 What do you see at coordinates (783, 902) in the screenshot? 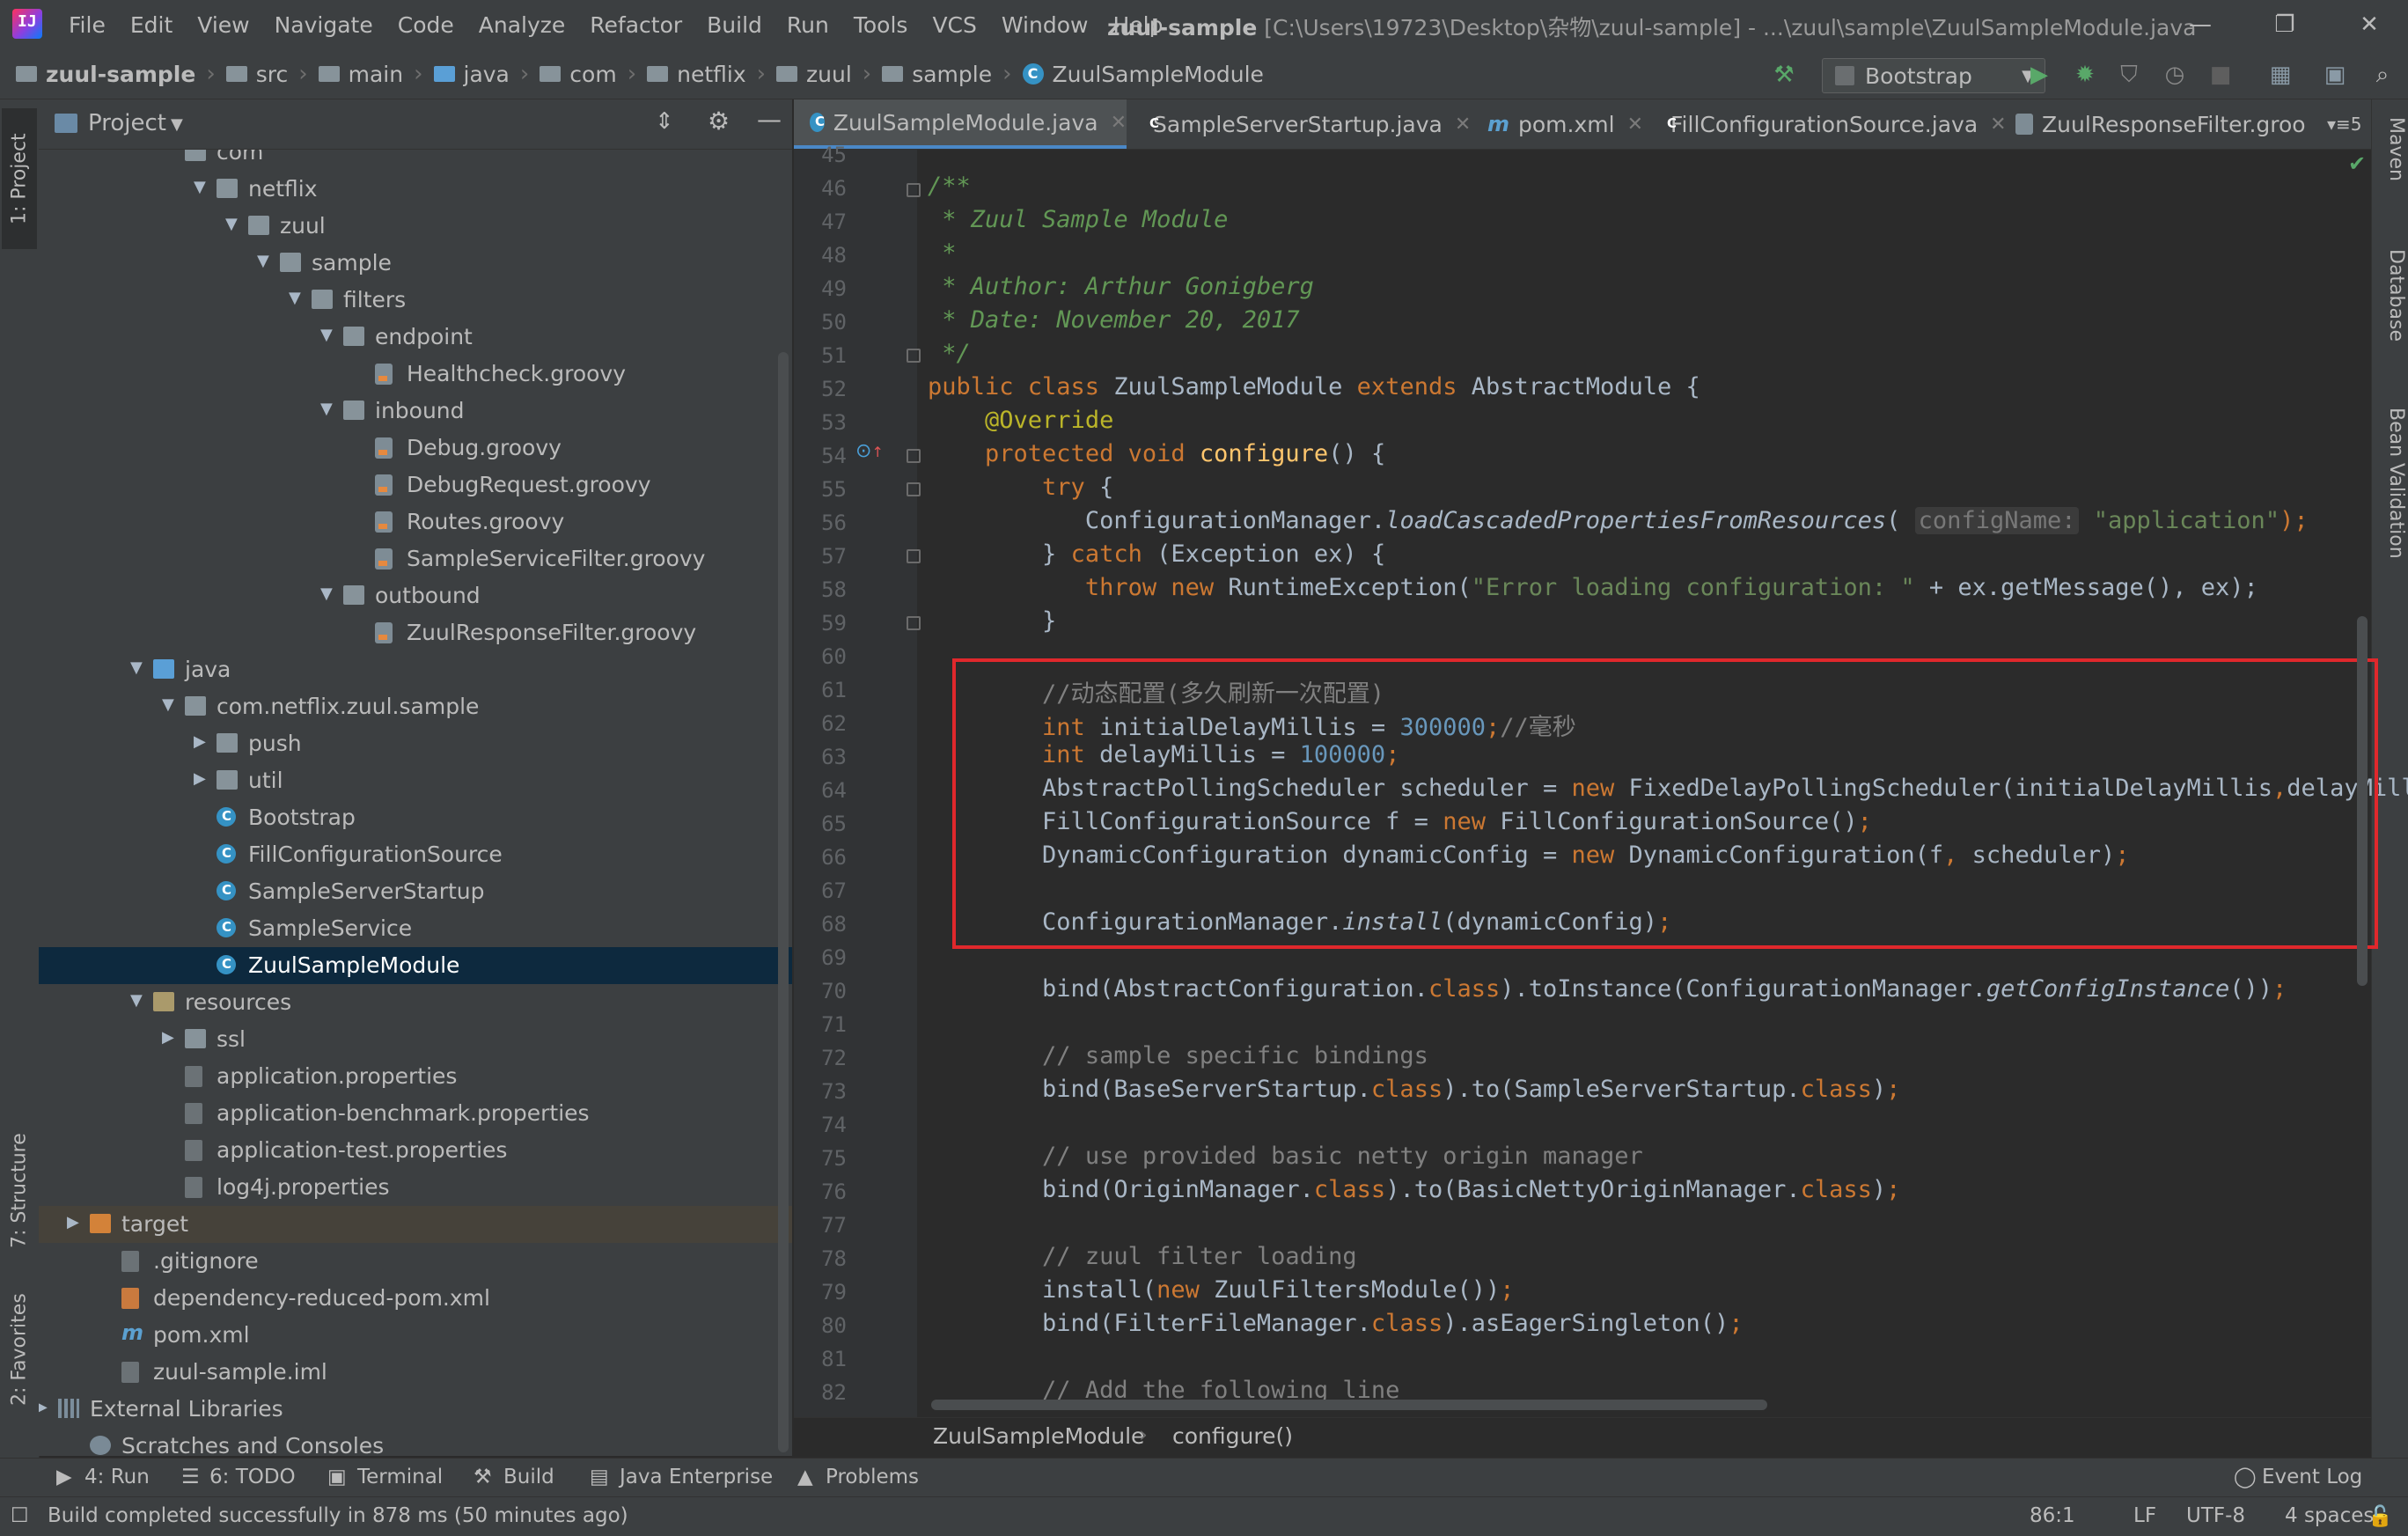
I see `project-scrollbar` at bounding box center [783, 902].